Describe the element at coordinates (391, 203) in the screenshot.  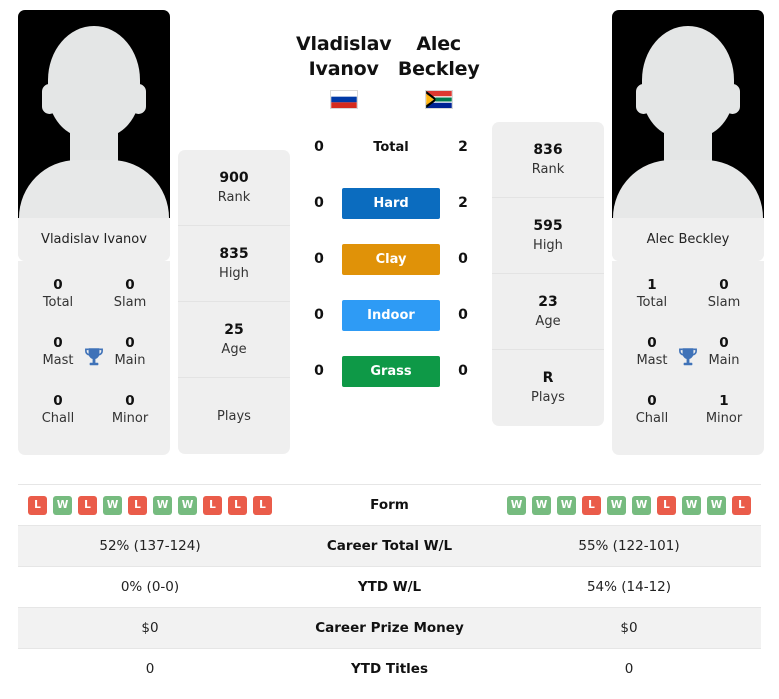
I see `surface-label-hard: Hard` at that location.